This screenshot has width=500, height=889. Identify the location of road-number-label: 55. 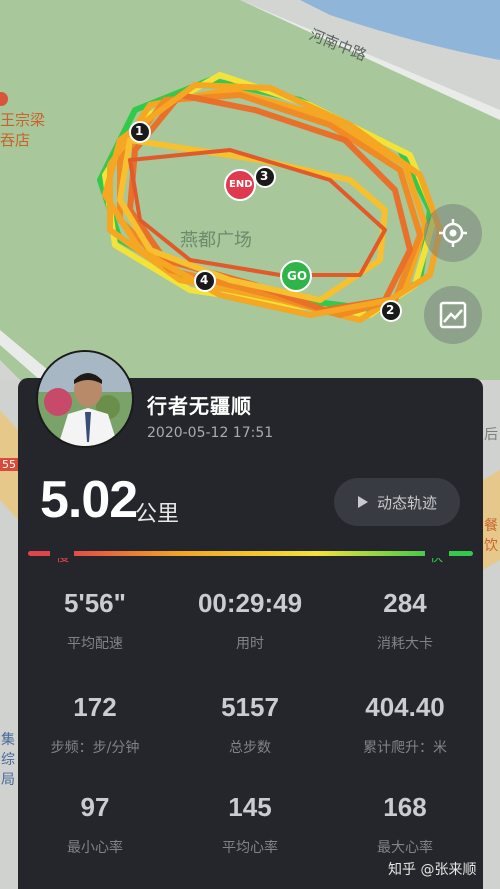
(9, 464).